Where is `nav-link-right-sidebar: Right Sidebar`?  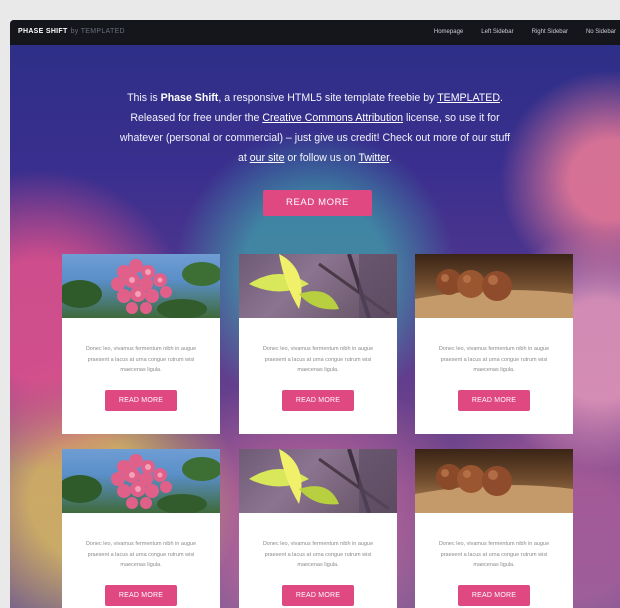 nav-link-right-sidebar: Right Sidebar is located at coordinates (550, 32).